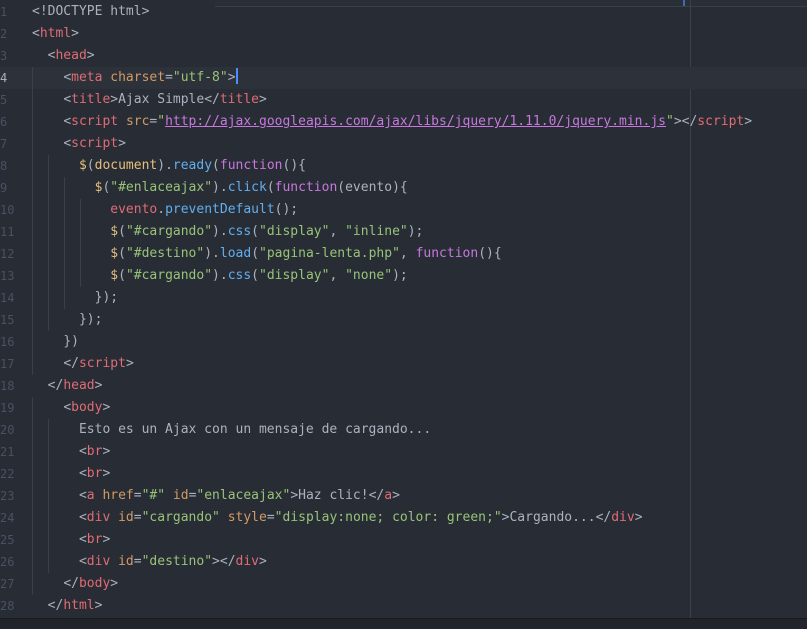 The image size is (807, 629). What do you see at coordinates (403, 12) in the screenshot?
I see `code-line: 1 <!DOCTYPE html>` at bounding box center [403, 12].